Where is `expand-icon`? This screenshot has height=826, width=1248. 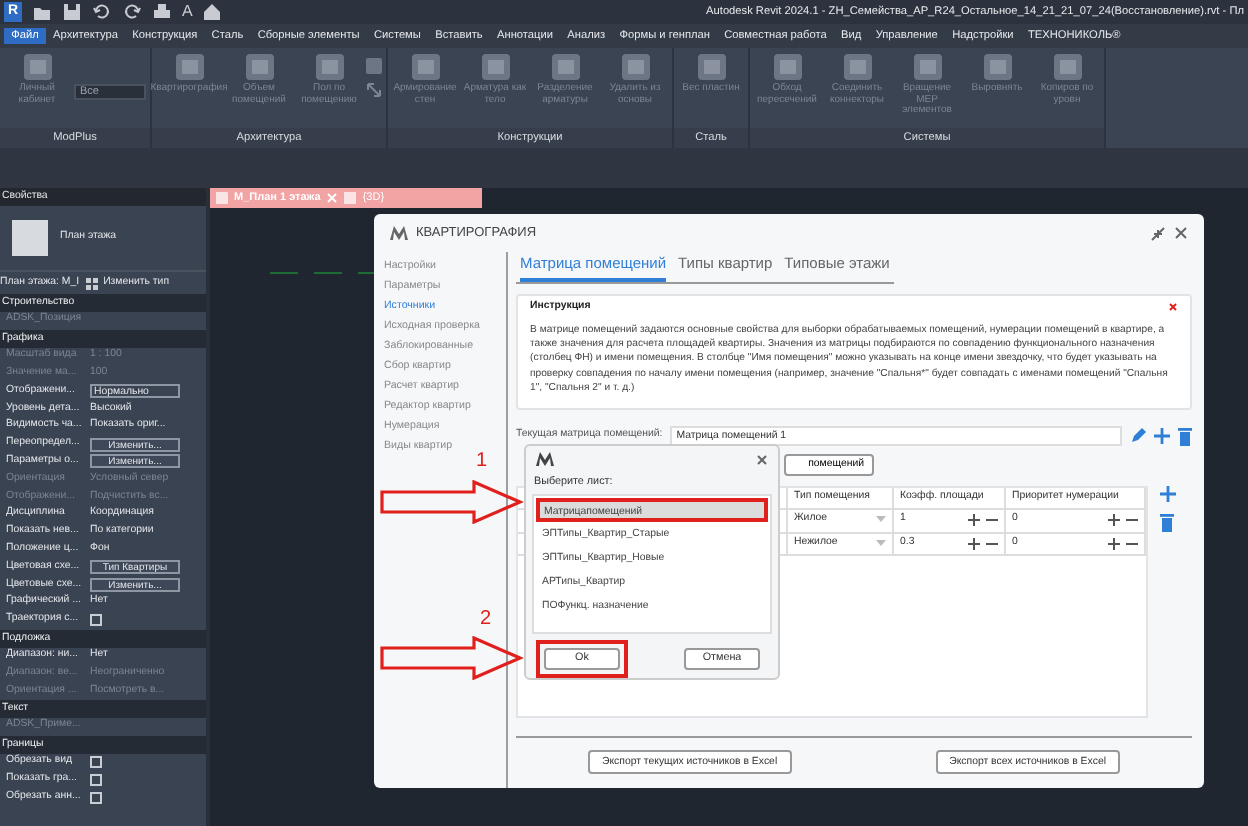 expand-icon is located at coordinates (374, 90).